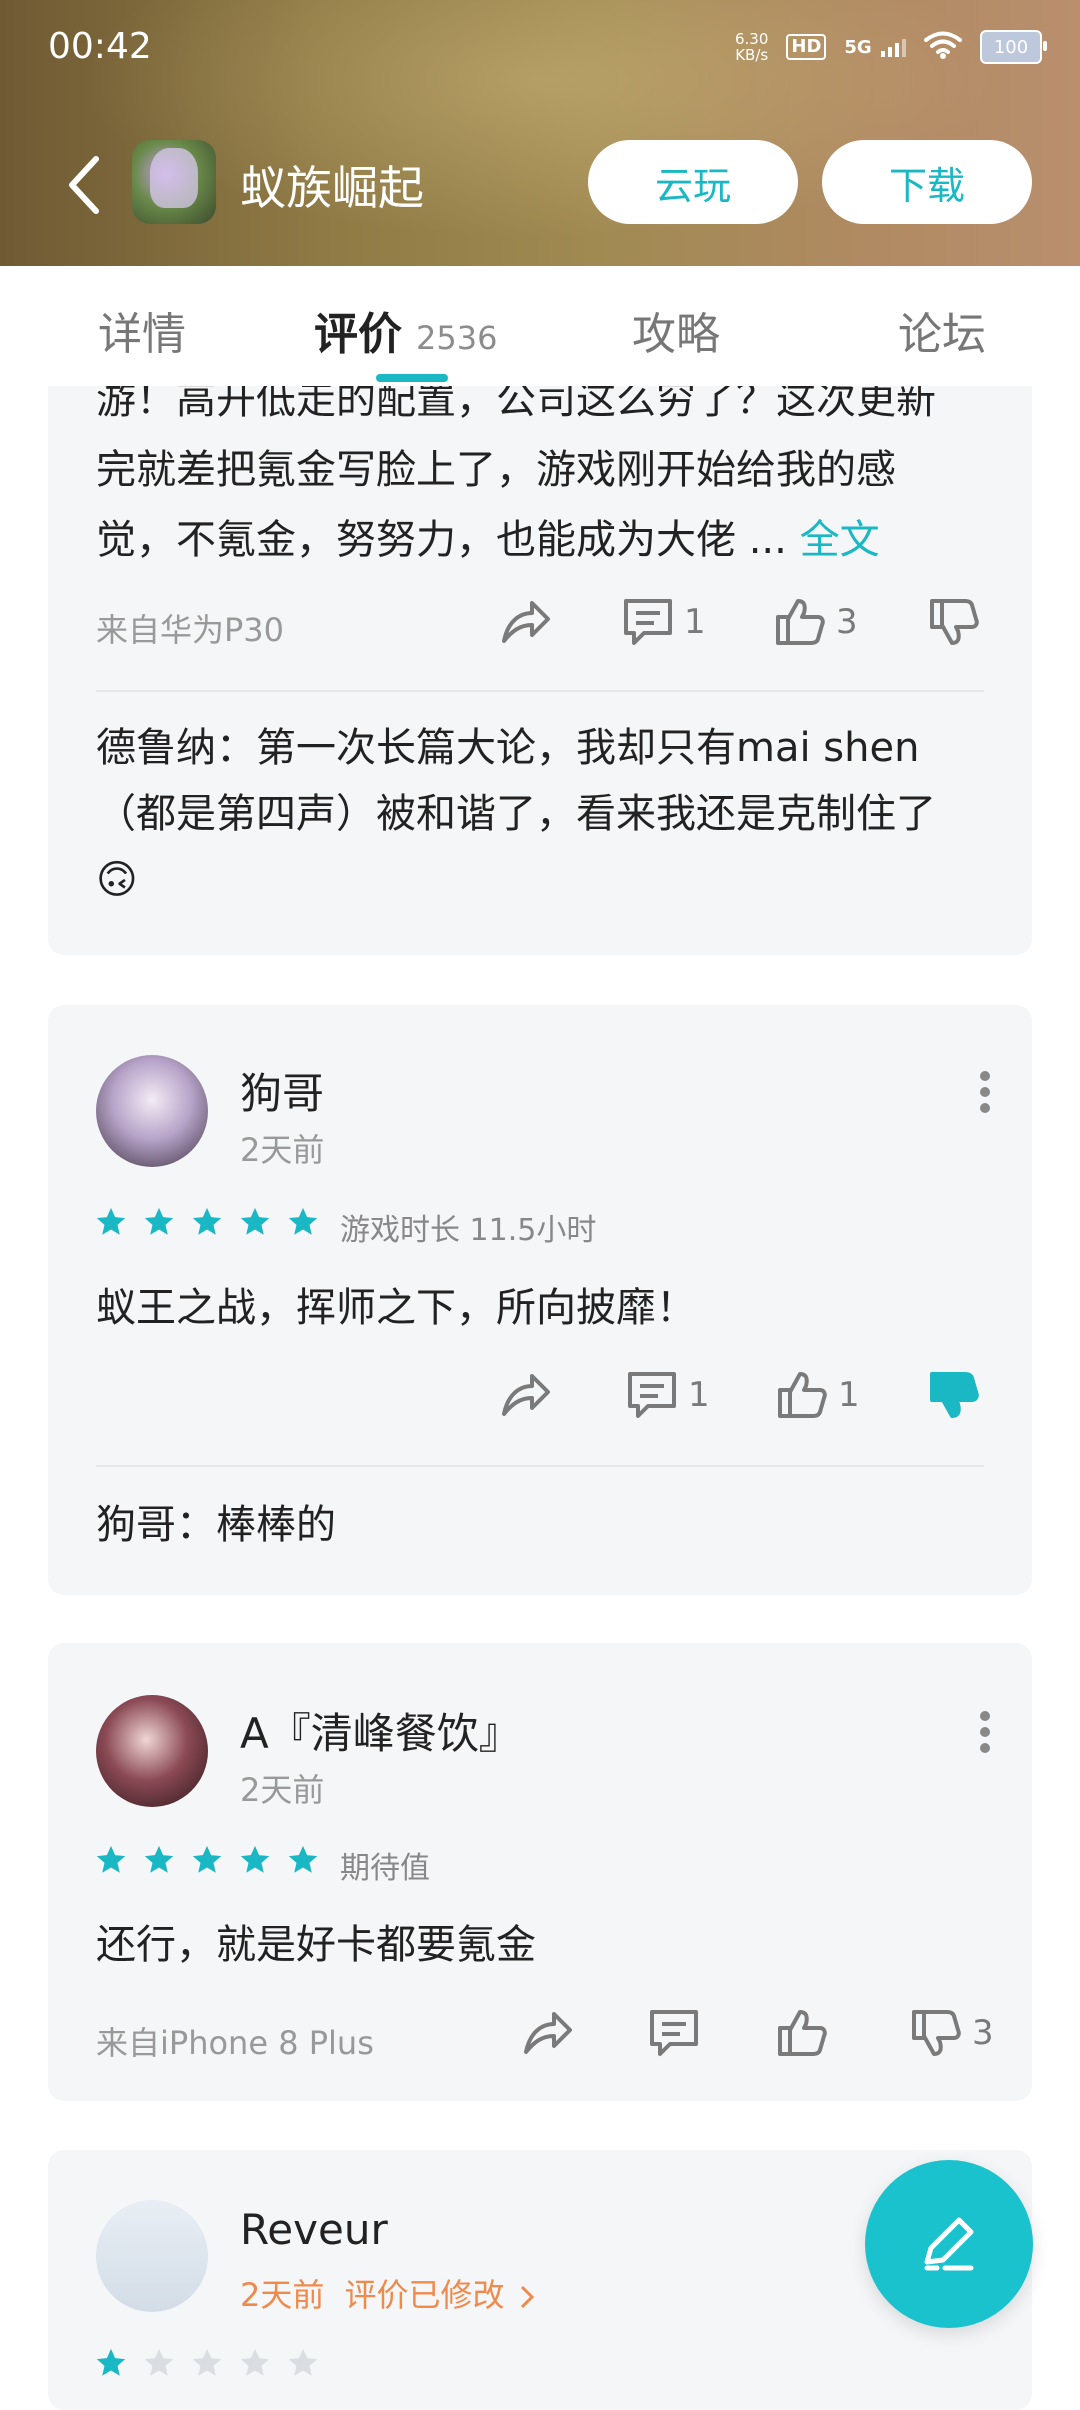 This screenshot has width=1080, height=2410. I want to click on tab-bar: 详情 评价 2536 攻略 论坛, so click(540, 326).